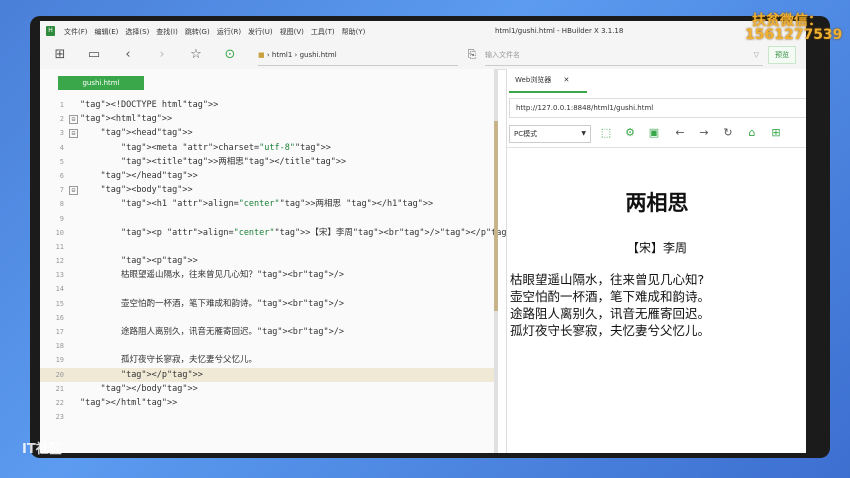 The image size is (850, 478). Describe the element at coordinates (260, 32) in the screenshot. I see `menu-publish: 发行(U)` at that location.